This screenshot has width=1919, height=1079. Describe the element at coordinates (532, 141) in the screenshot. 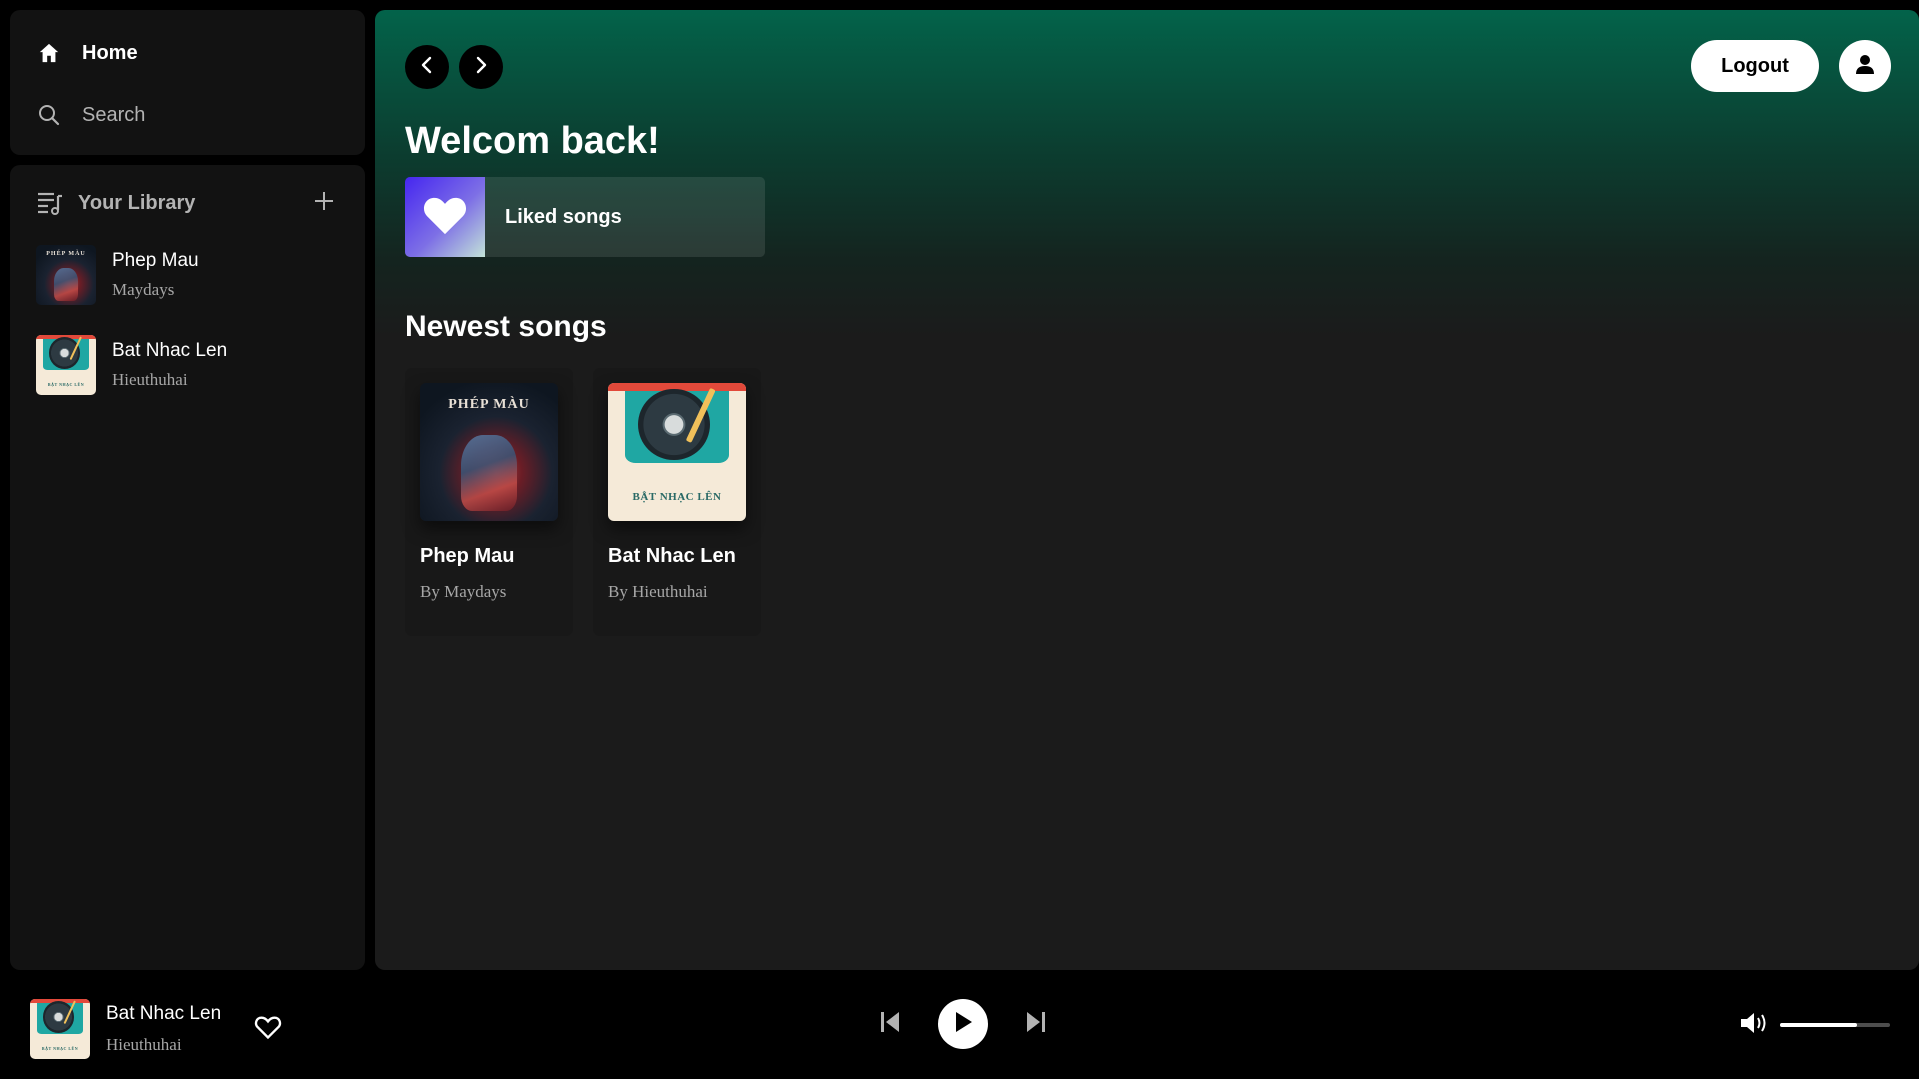

I see `page-title: Welcom back!` at that location.